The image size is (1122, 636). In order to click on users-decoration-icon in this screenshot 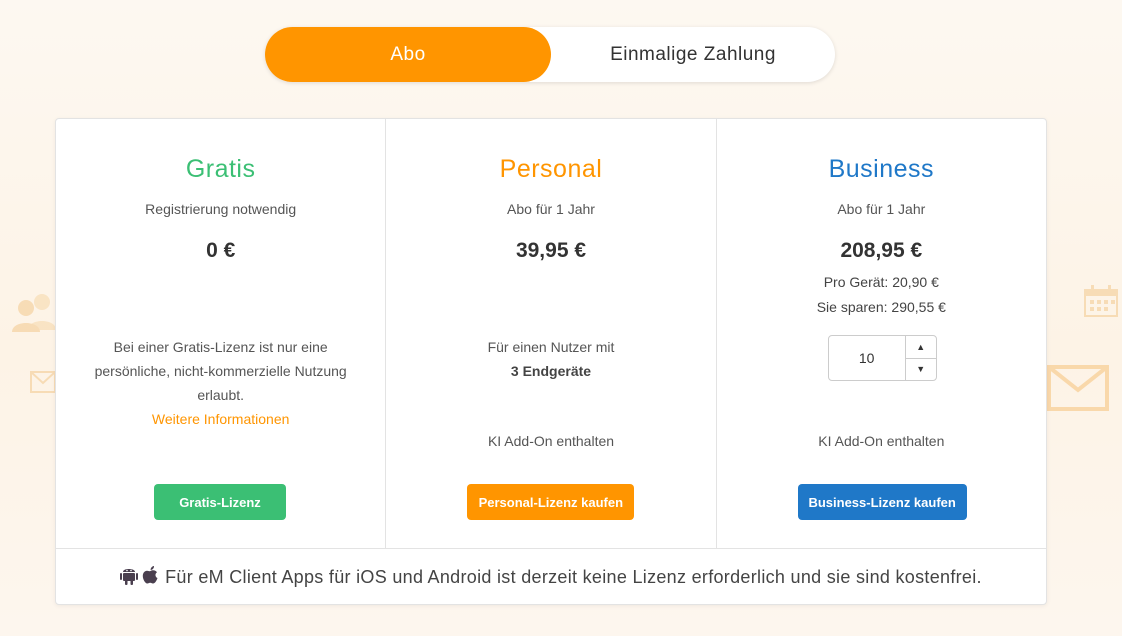, I will do `click(34, 313)`.